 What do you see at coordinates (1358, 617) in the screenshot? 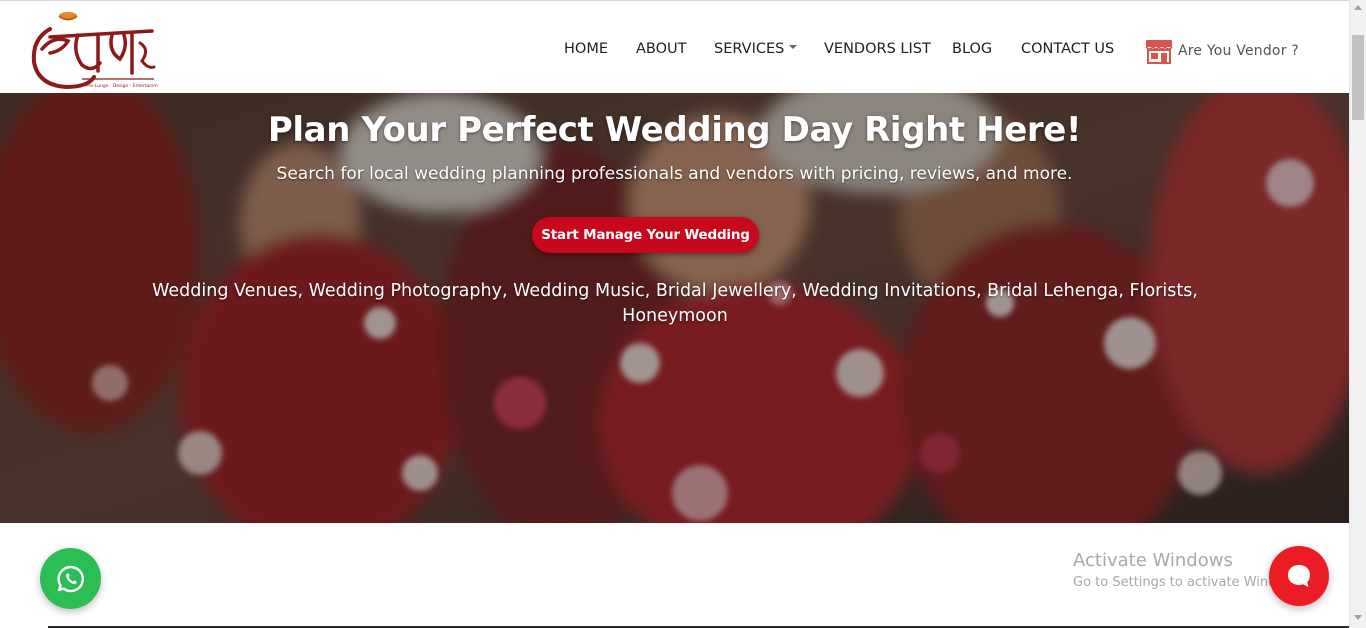
I see `scroll-down-arrow-icon` at bounding box center [1358, 617].